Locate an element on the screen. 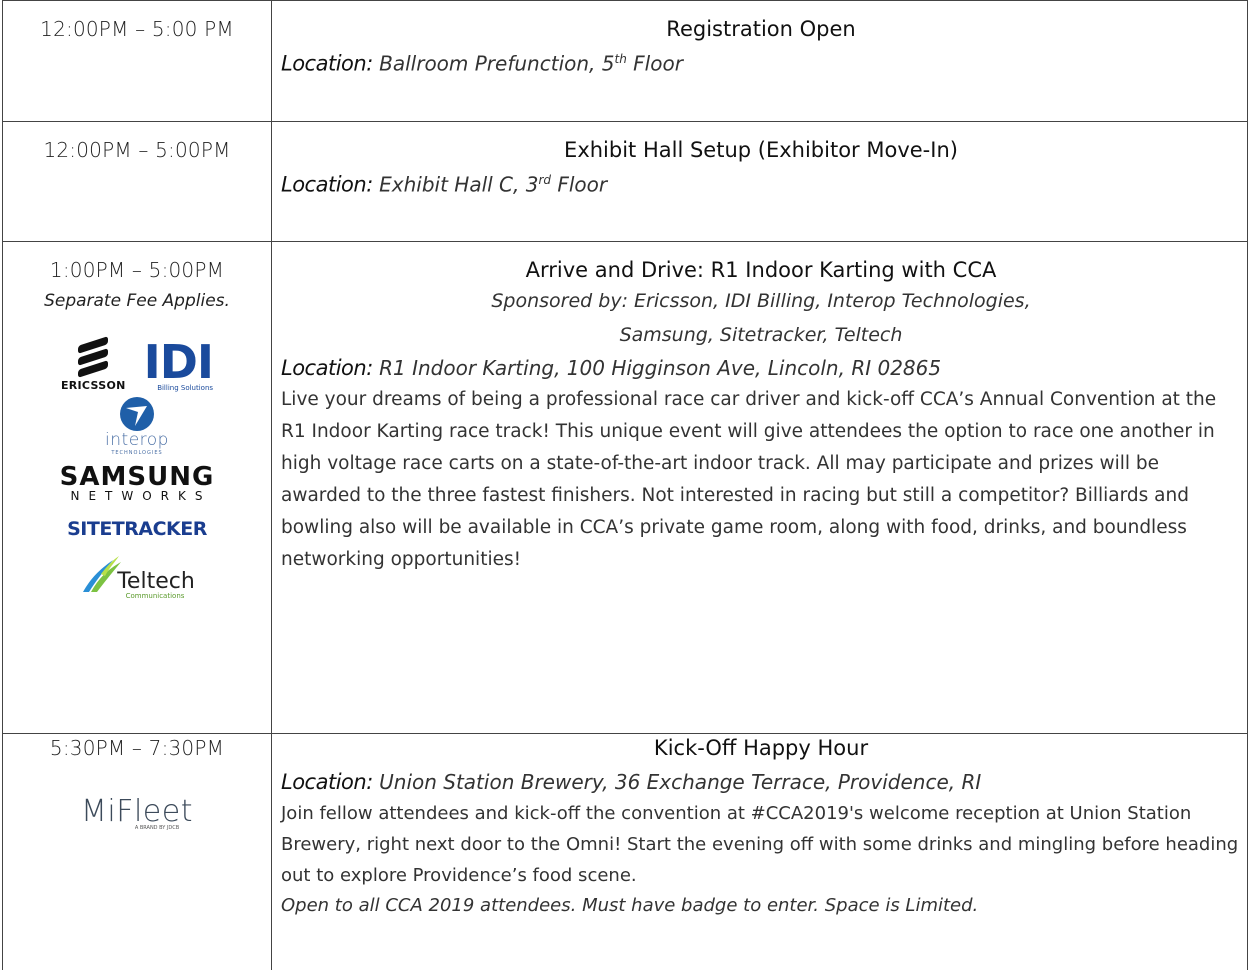  time-label: 1:00PM – 5:00PM is located at coordinates (137, 270).